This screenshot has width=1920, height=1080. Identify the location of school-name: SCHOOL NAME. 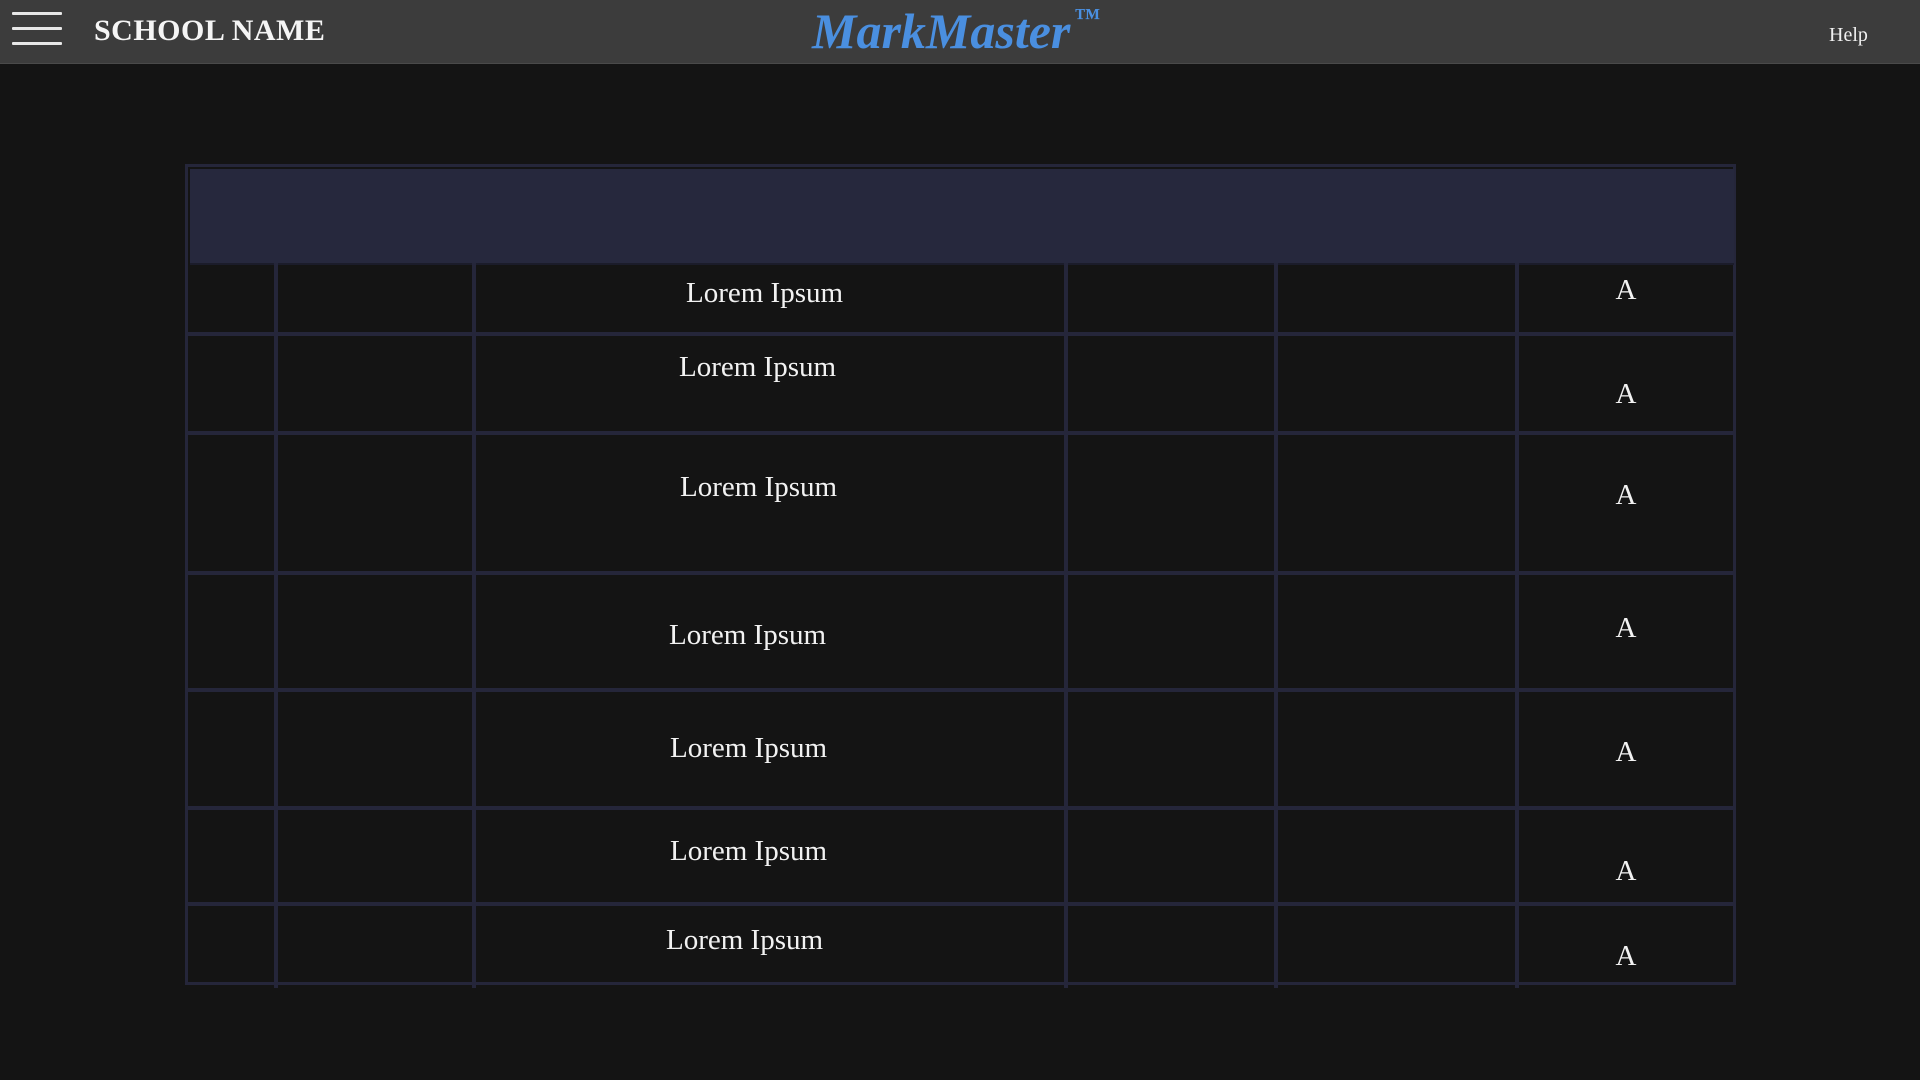
(210, 30).